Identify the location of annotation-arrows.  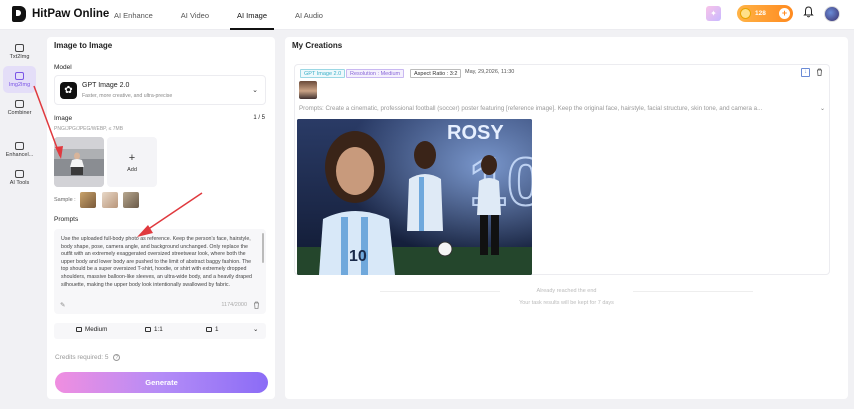
(118, 161).